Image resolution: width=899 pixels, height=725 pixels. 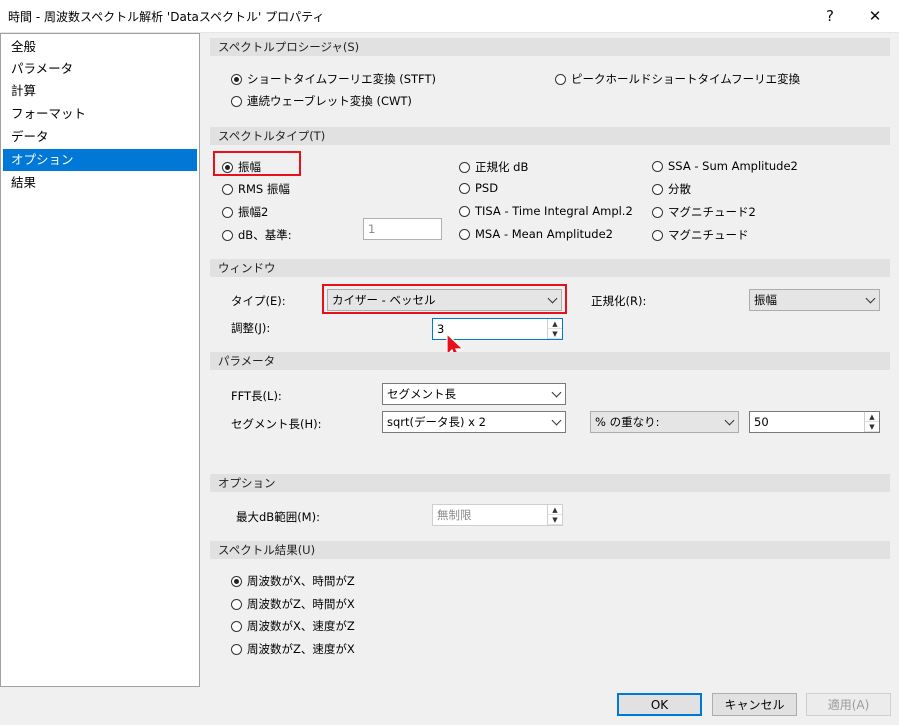 What do you see at coordinates (814, 300) in the screenshot?
I see `normalize-select: 振幅` at bounding box center [814, 300].